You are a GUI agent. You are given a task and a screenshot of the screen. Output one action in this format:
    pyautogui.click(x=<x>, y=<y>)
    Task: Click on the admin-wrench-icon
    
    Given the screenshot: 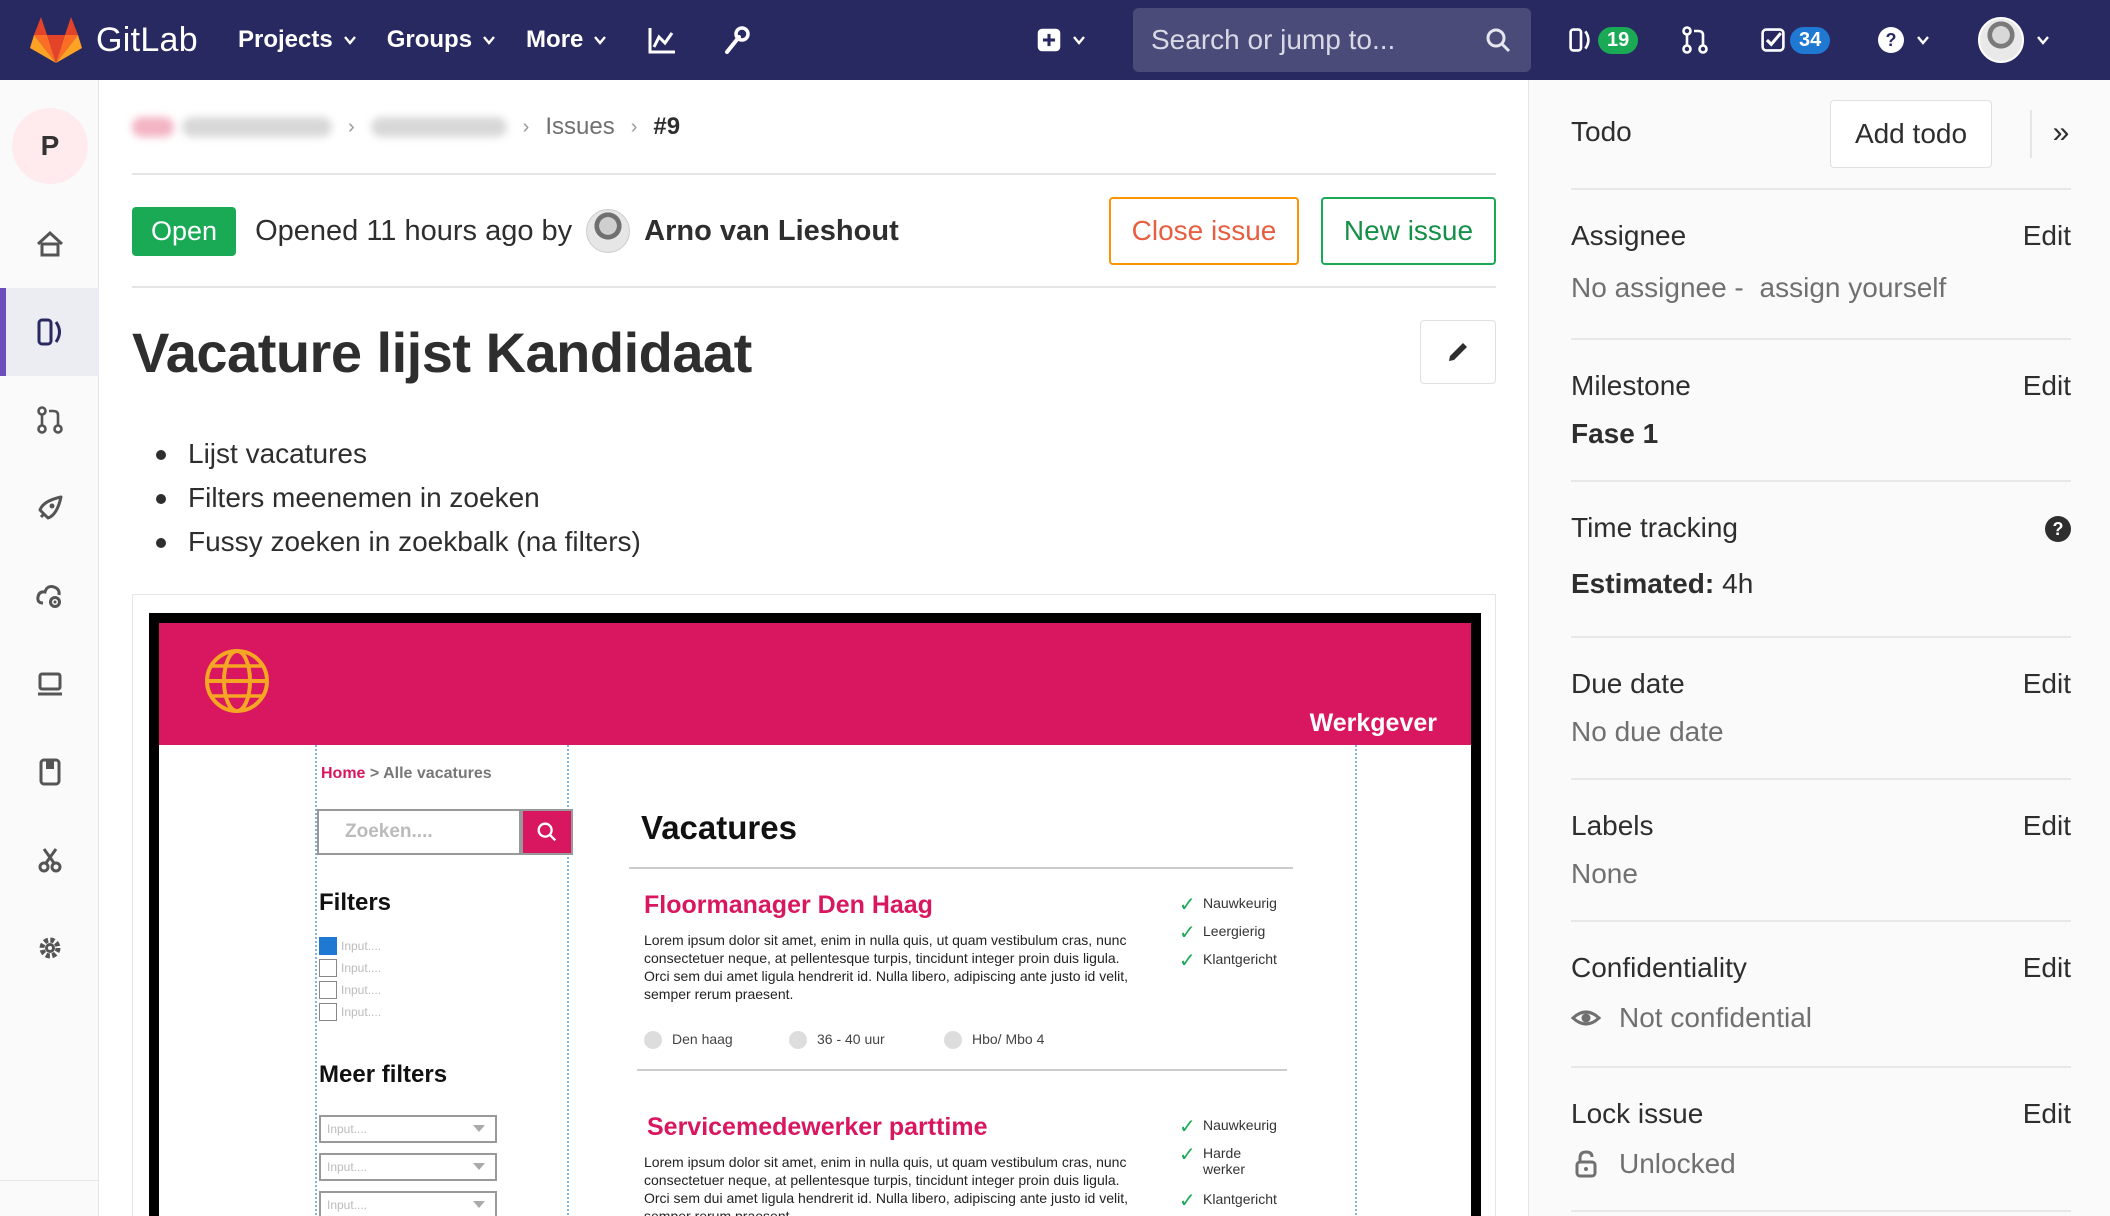 What is the action you would take?
    pyautogui.click(x=738, y=40)
    